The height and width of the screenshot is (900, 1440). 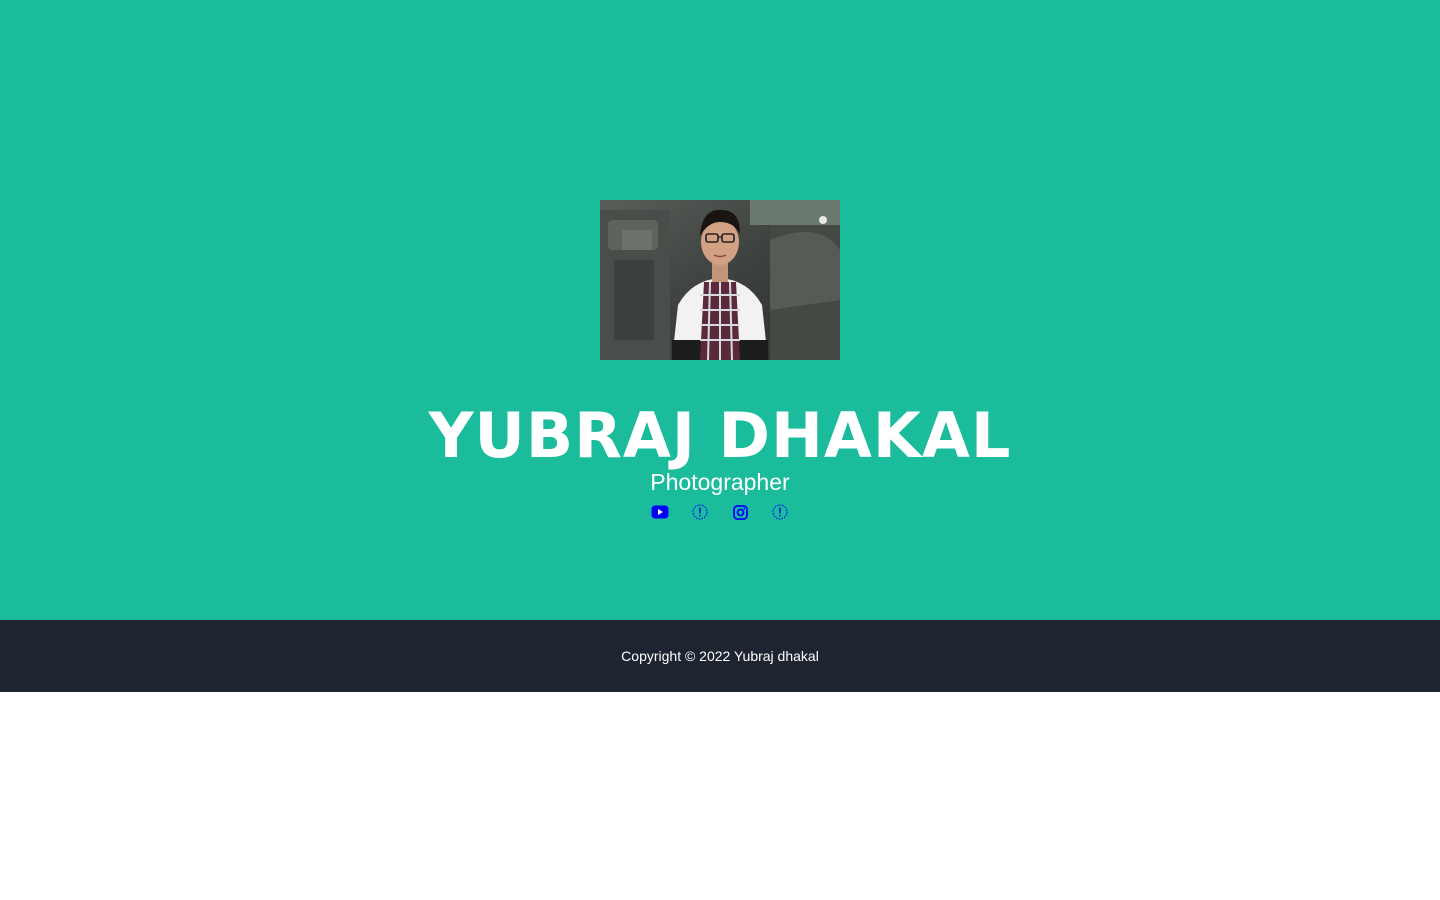 I want to click on social-links, so click(x=720, y=512).